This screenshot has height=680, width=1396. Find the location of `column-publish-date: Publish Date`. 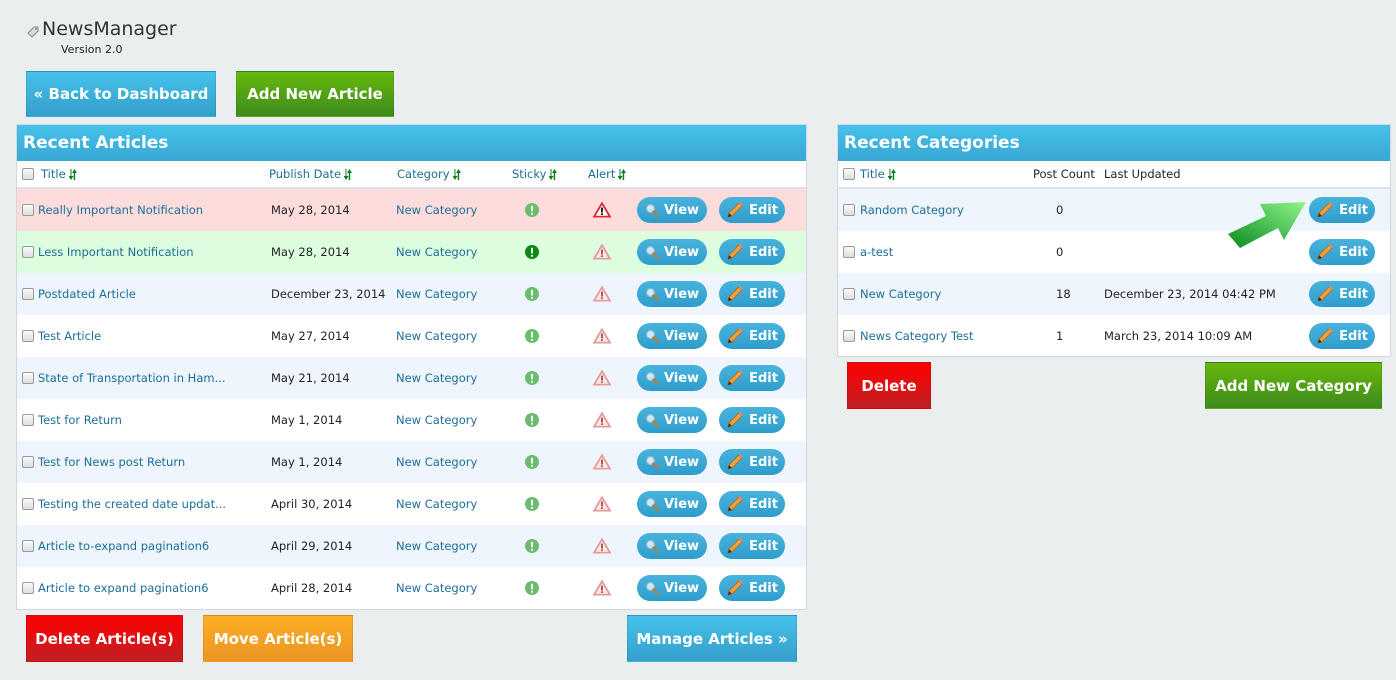

column-publish-date: Publish Date is located at coordinates (311, 174).